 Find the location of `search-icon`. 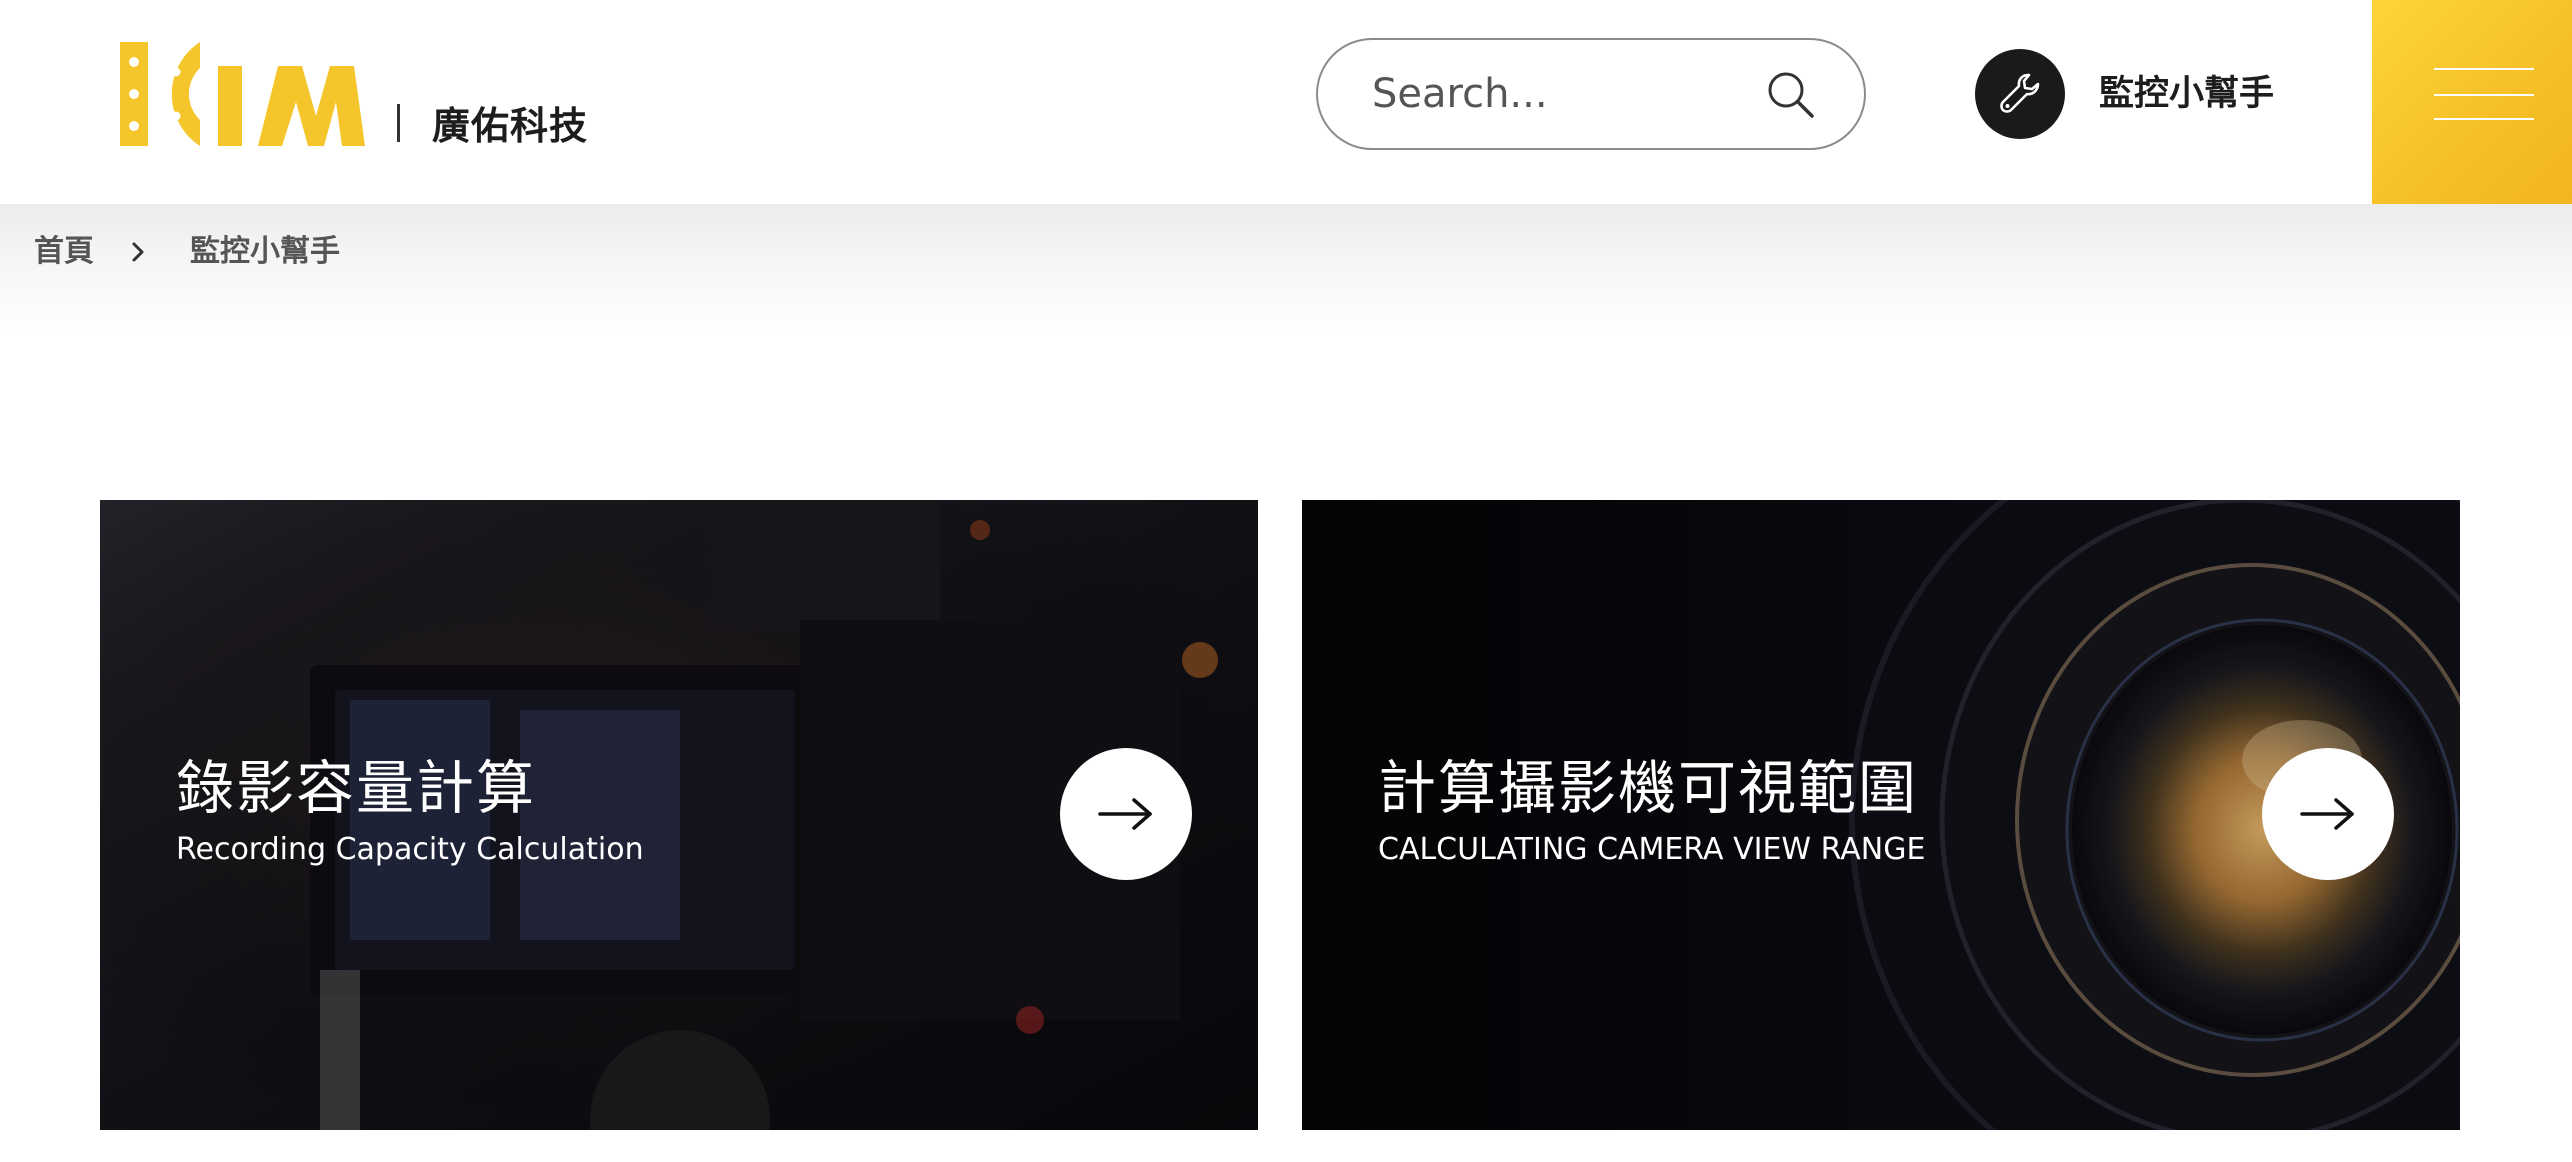

search-icon is located at coordinates (1791, 95).